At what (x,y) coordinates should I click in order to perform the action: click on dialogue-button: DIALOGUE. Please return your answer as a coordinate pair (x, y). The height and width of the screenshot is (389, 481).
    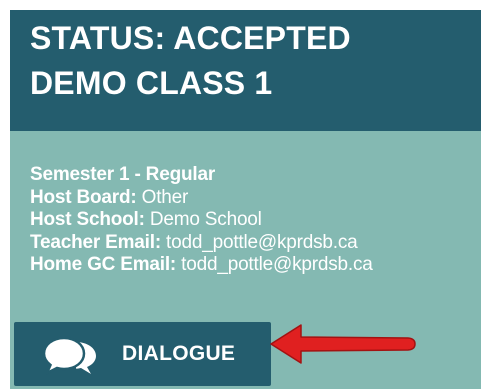
    Looking at the image, I should click on (142, 354).